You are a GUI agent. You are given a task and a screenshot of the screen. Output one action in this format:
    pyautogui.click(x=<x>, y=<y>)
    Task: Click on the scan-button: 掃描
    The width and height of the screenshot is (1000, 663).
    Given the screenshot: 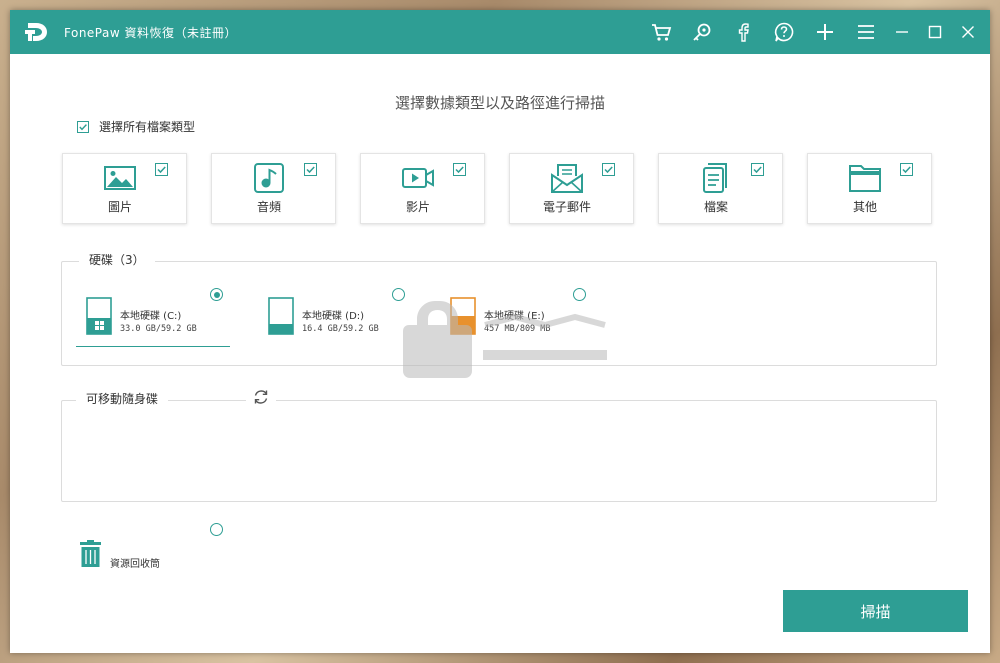 What is the action you would take?
    pyautogui.click(x=875, y=611)
    